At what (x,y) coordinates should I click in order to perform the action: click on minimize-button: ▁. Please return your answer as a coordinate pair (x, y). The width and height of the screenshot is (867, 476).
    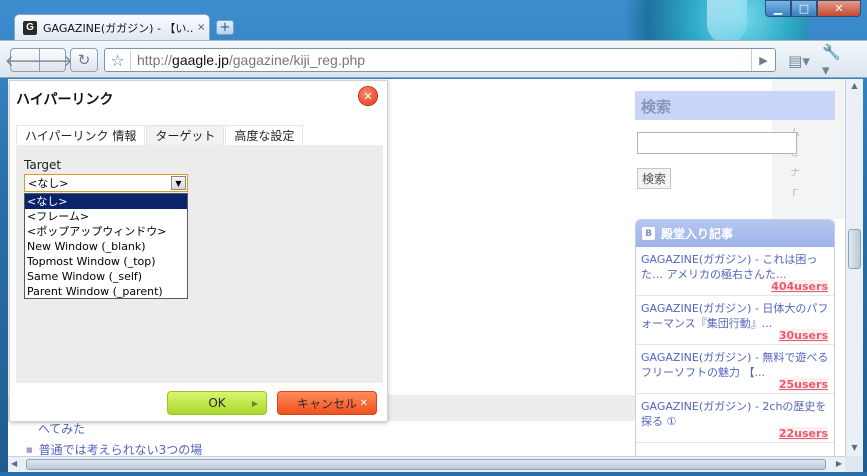
    Looking at the image, I should click on (778, 8).